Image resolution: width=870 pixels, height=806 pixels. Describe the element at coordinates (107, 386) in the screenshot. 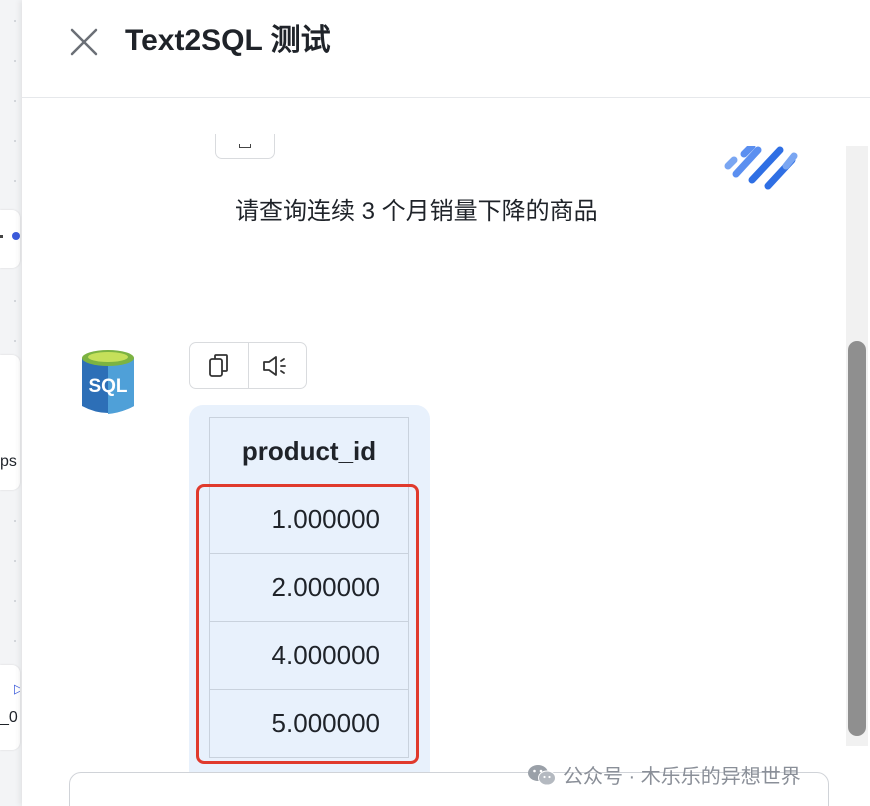

I see `sql-avatar-label: SQL` at that location.